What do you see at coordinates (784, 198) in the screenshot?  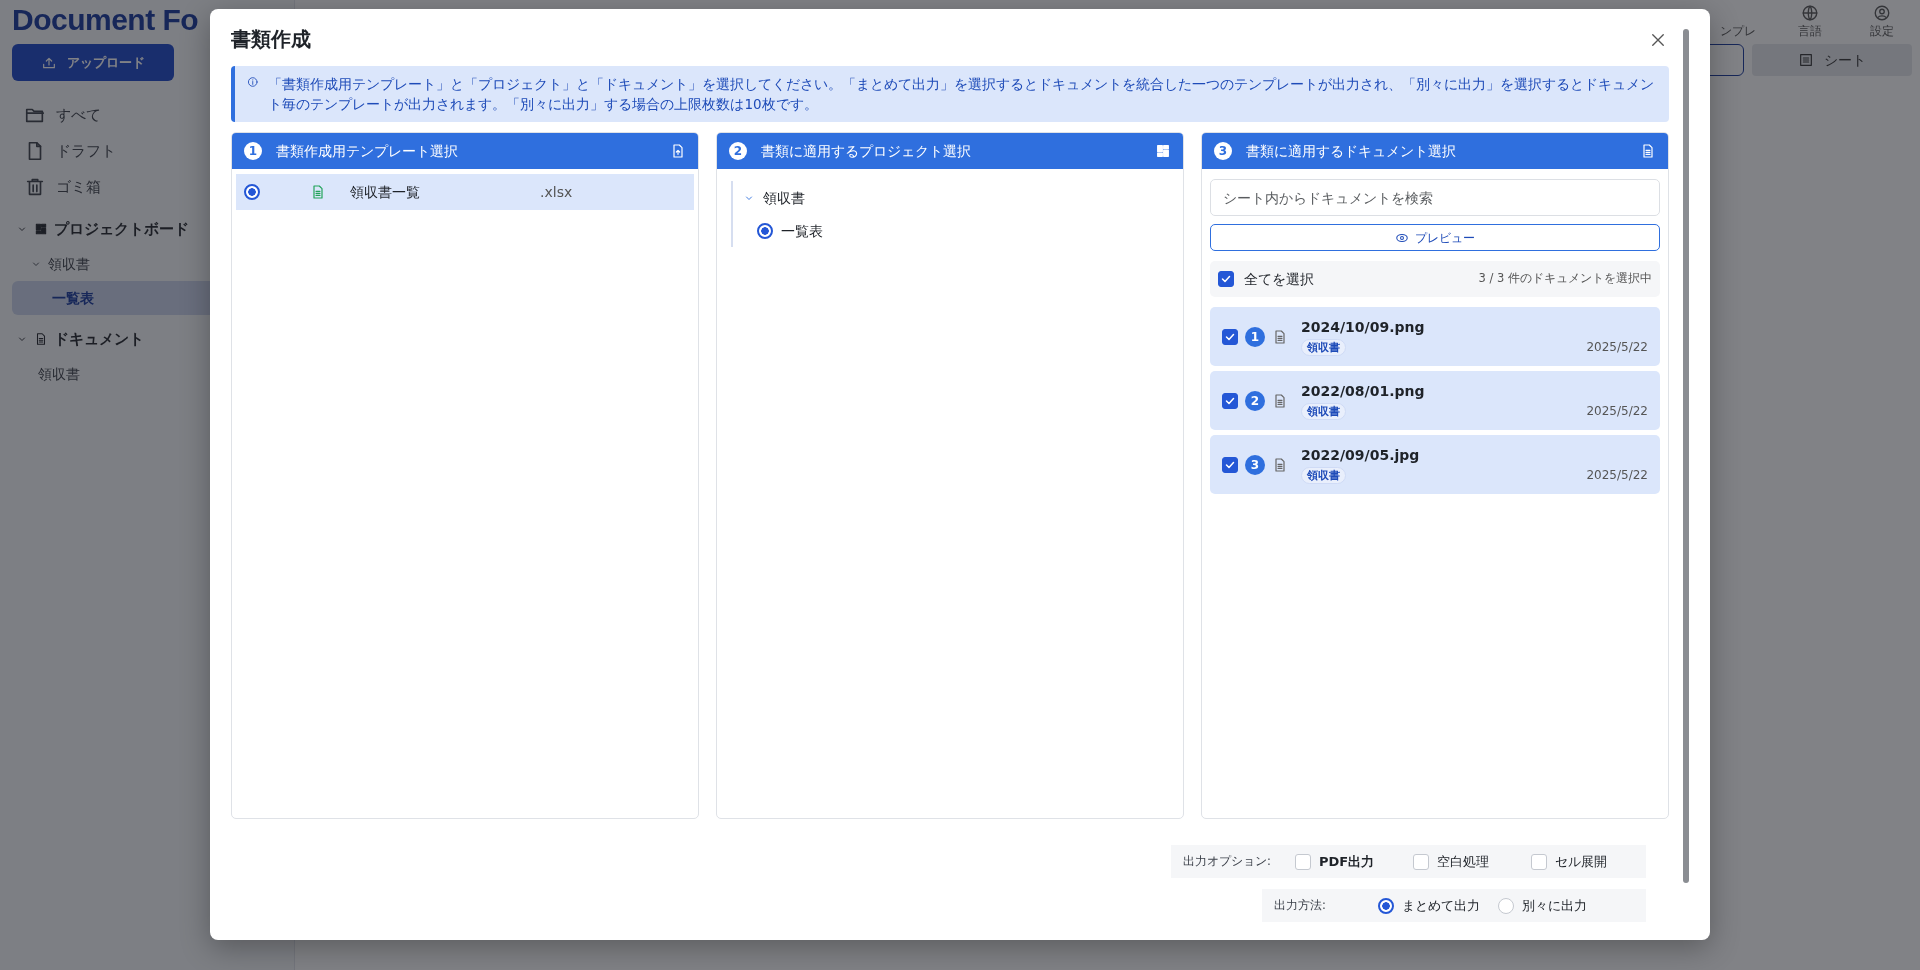 I see `project-name: 領収書` at bounding box center [784, 198].